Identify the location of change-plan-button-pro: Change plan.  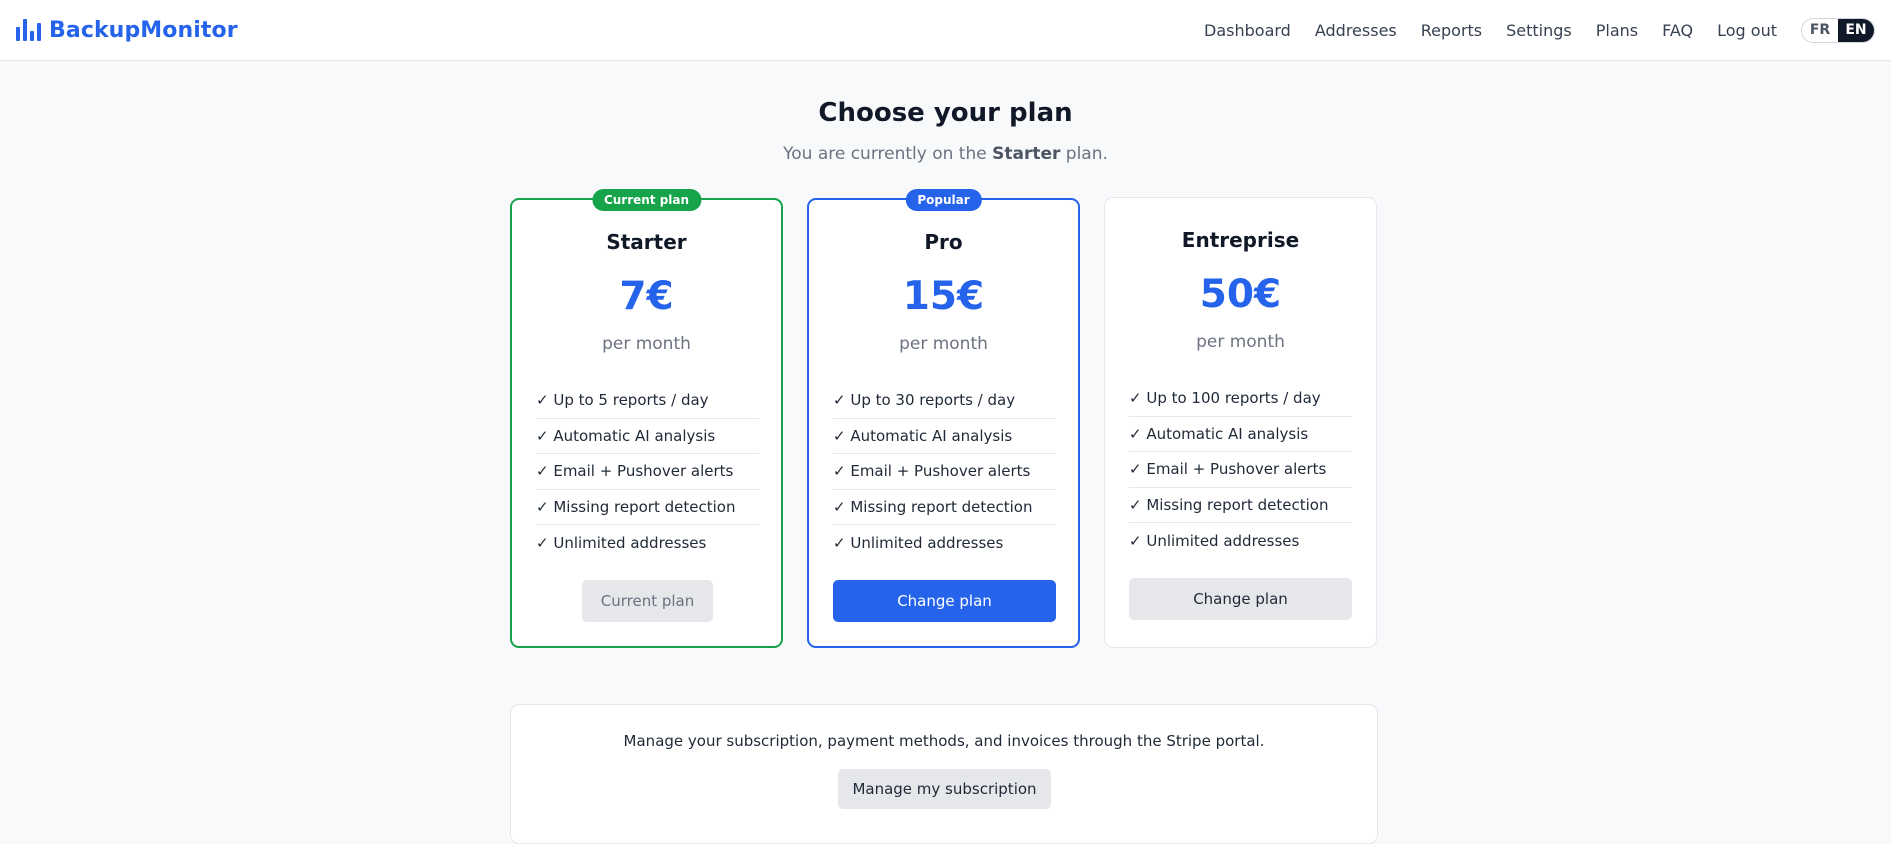
(944, 601).